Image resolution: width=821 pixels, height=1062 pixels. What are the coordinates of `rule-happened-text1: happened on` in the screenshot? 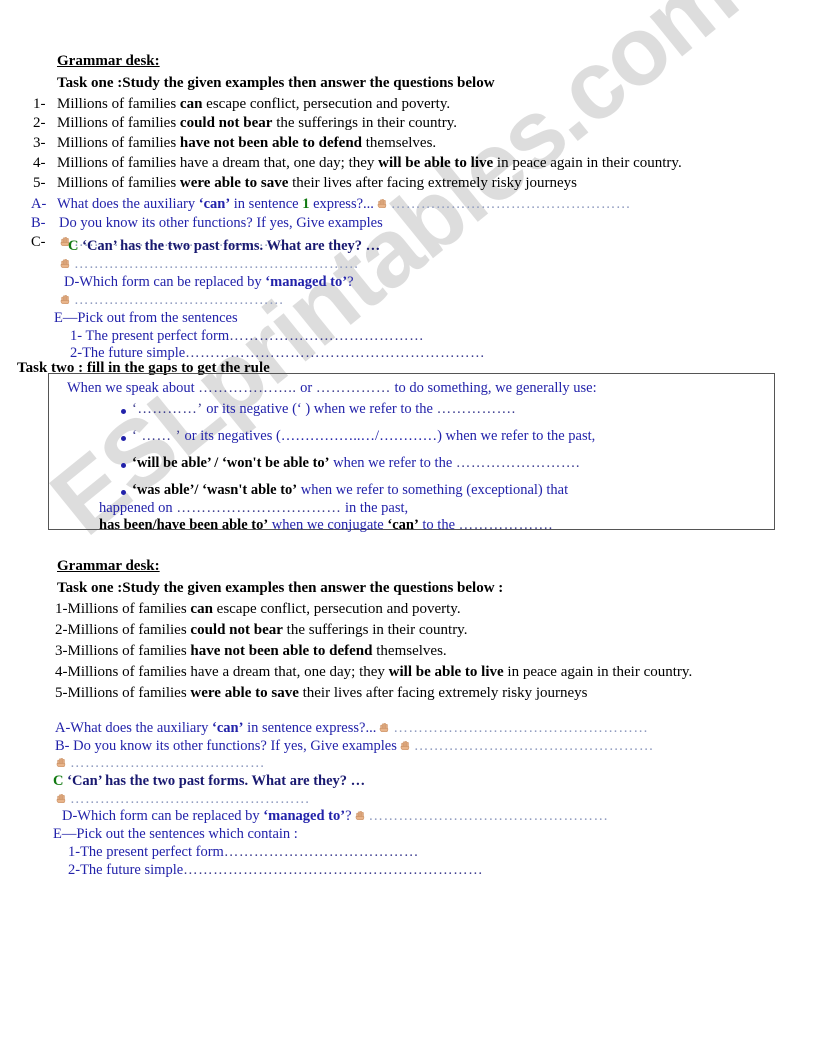 It's located at (138, 508).